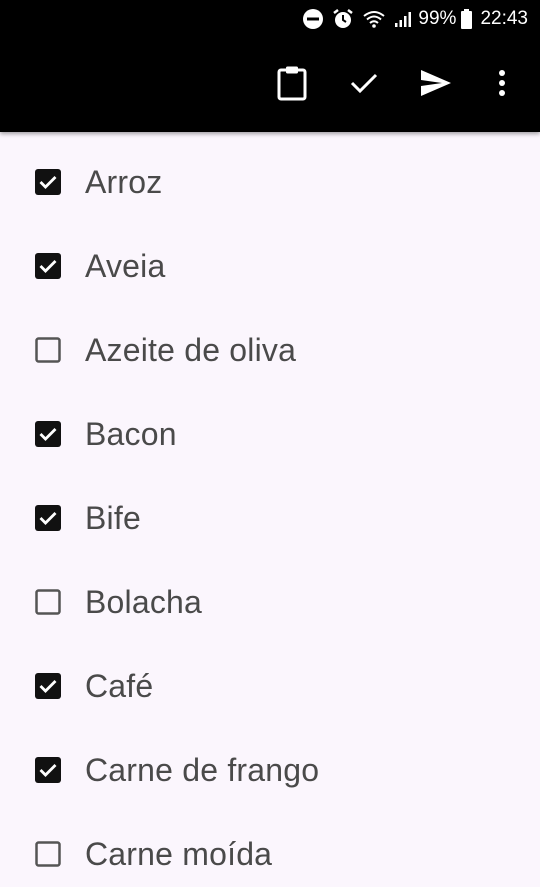  Describe the element at coordinates (270, 602) in the screenshot. I see `list-item: Bolacha` at that location.